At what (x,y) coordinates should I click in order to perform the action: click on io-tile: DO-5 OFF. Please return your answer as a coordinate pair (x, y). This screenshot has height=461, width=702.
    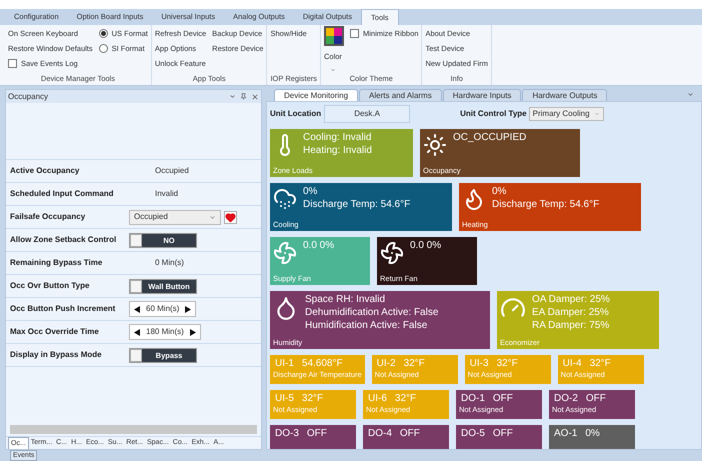
    Looking at the image, I should click on (499, 437).